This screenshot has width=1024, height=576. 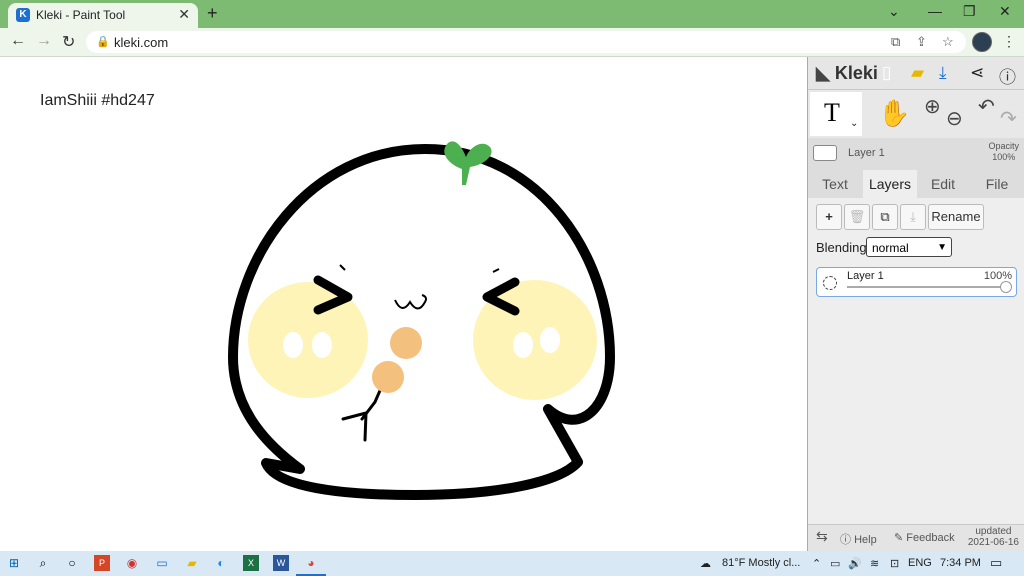 What do you see at coordinates (184, 14) in the screenshot?
I see `close-tab-icon: ✕` at bounding box center [184, 14].